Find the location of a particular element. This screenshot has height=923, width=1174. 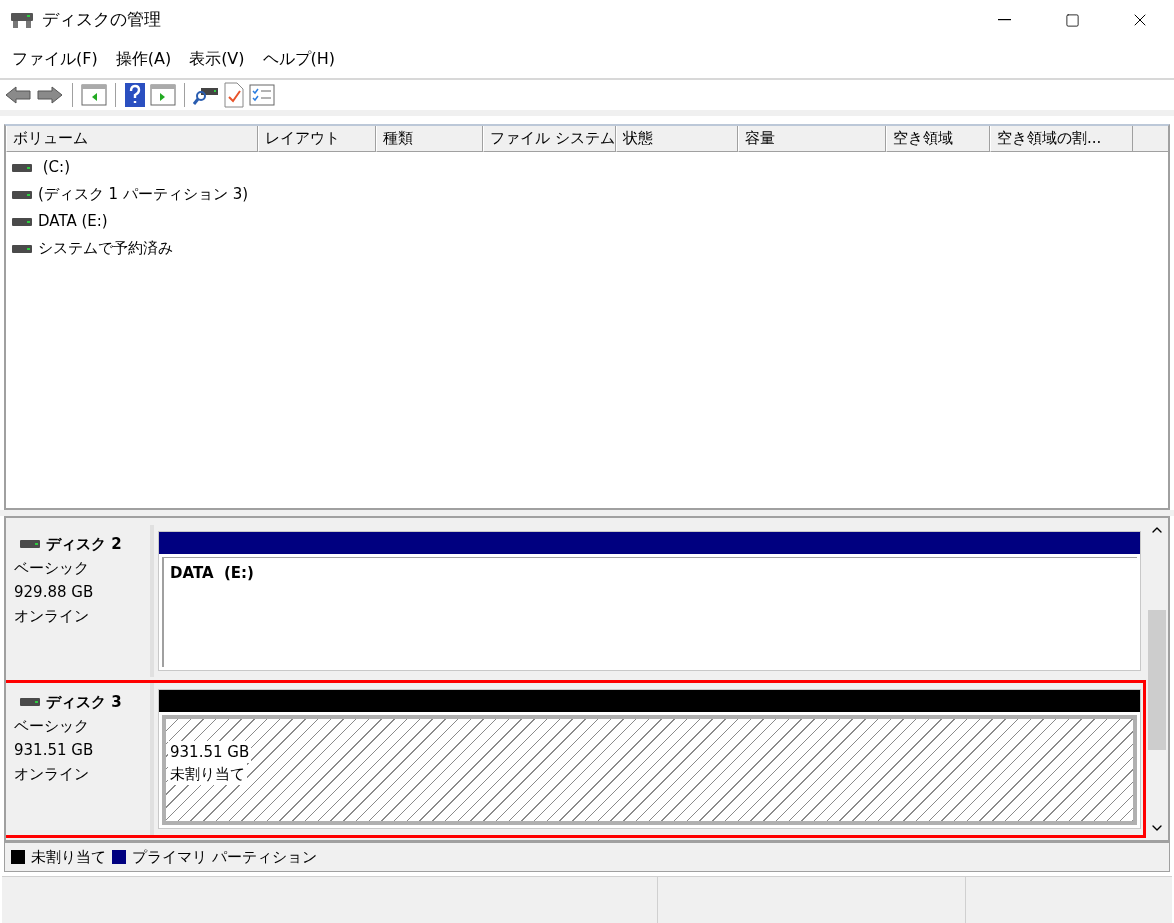

column-header: 空き領域 is located at coordinates (938, 139).